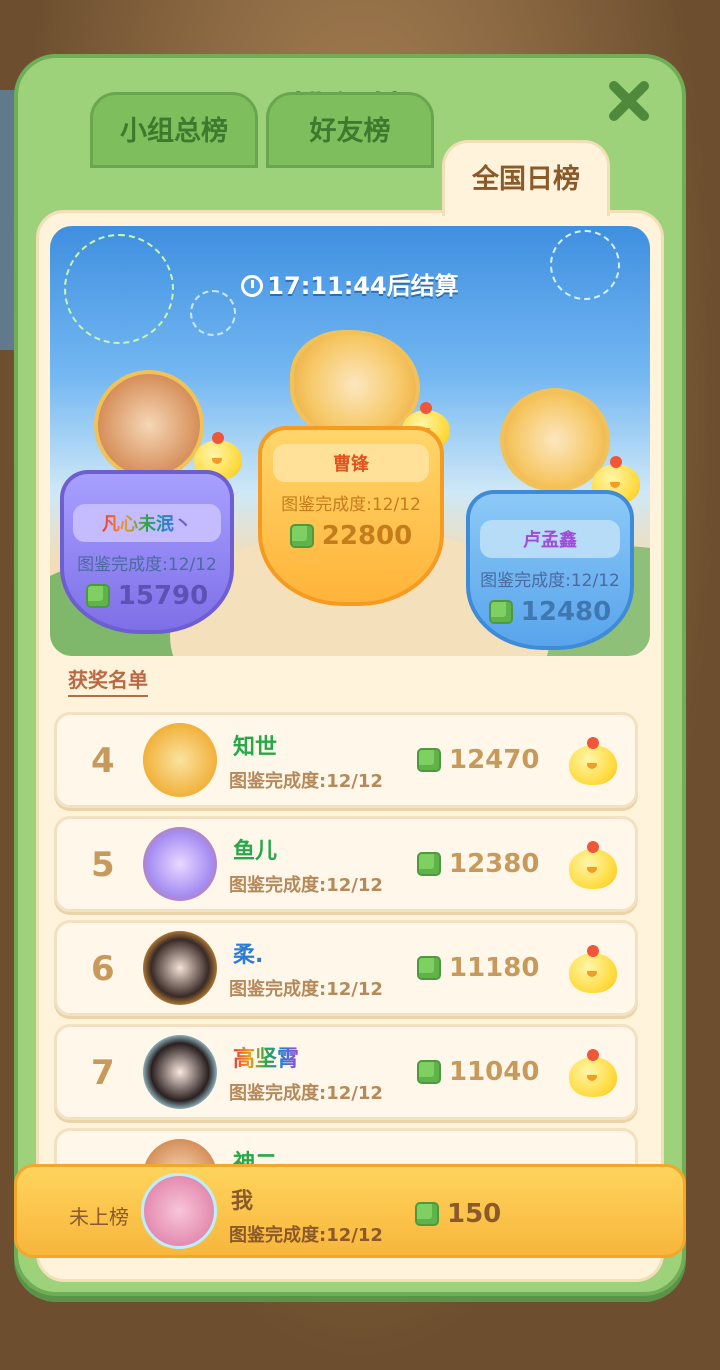 The width and height of the screenshot is (720, 1370). I want to click on rank-number: 4, so click(103, 761).